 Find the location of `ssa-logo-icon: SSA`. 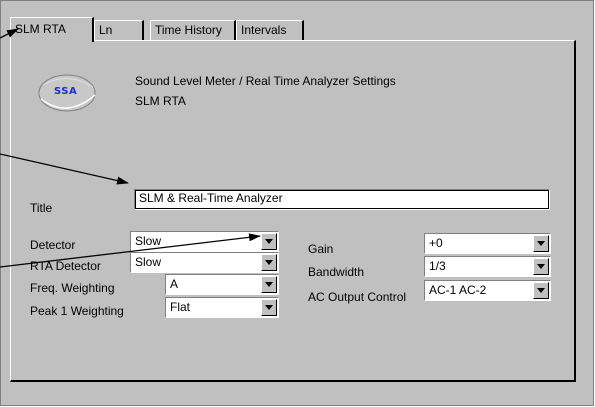

ssa-logo-icon: SSA is located at coordinates (70, 94).